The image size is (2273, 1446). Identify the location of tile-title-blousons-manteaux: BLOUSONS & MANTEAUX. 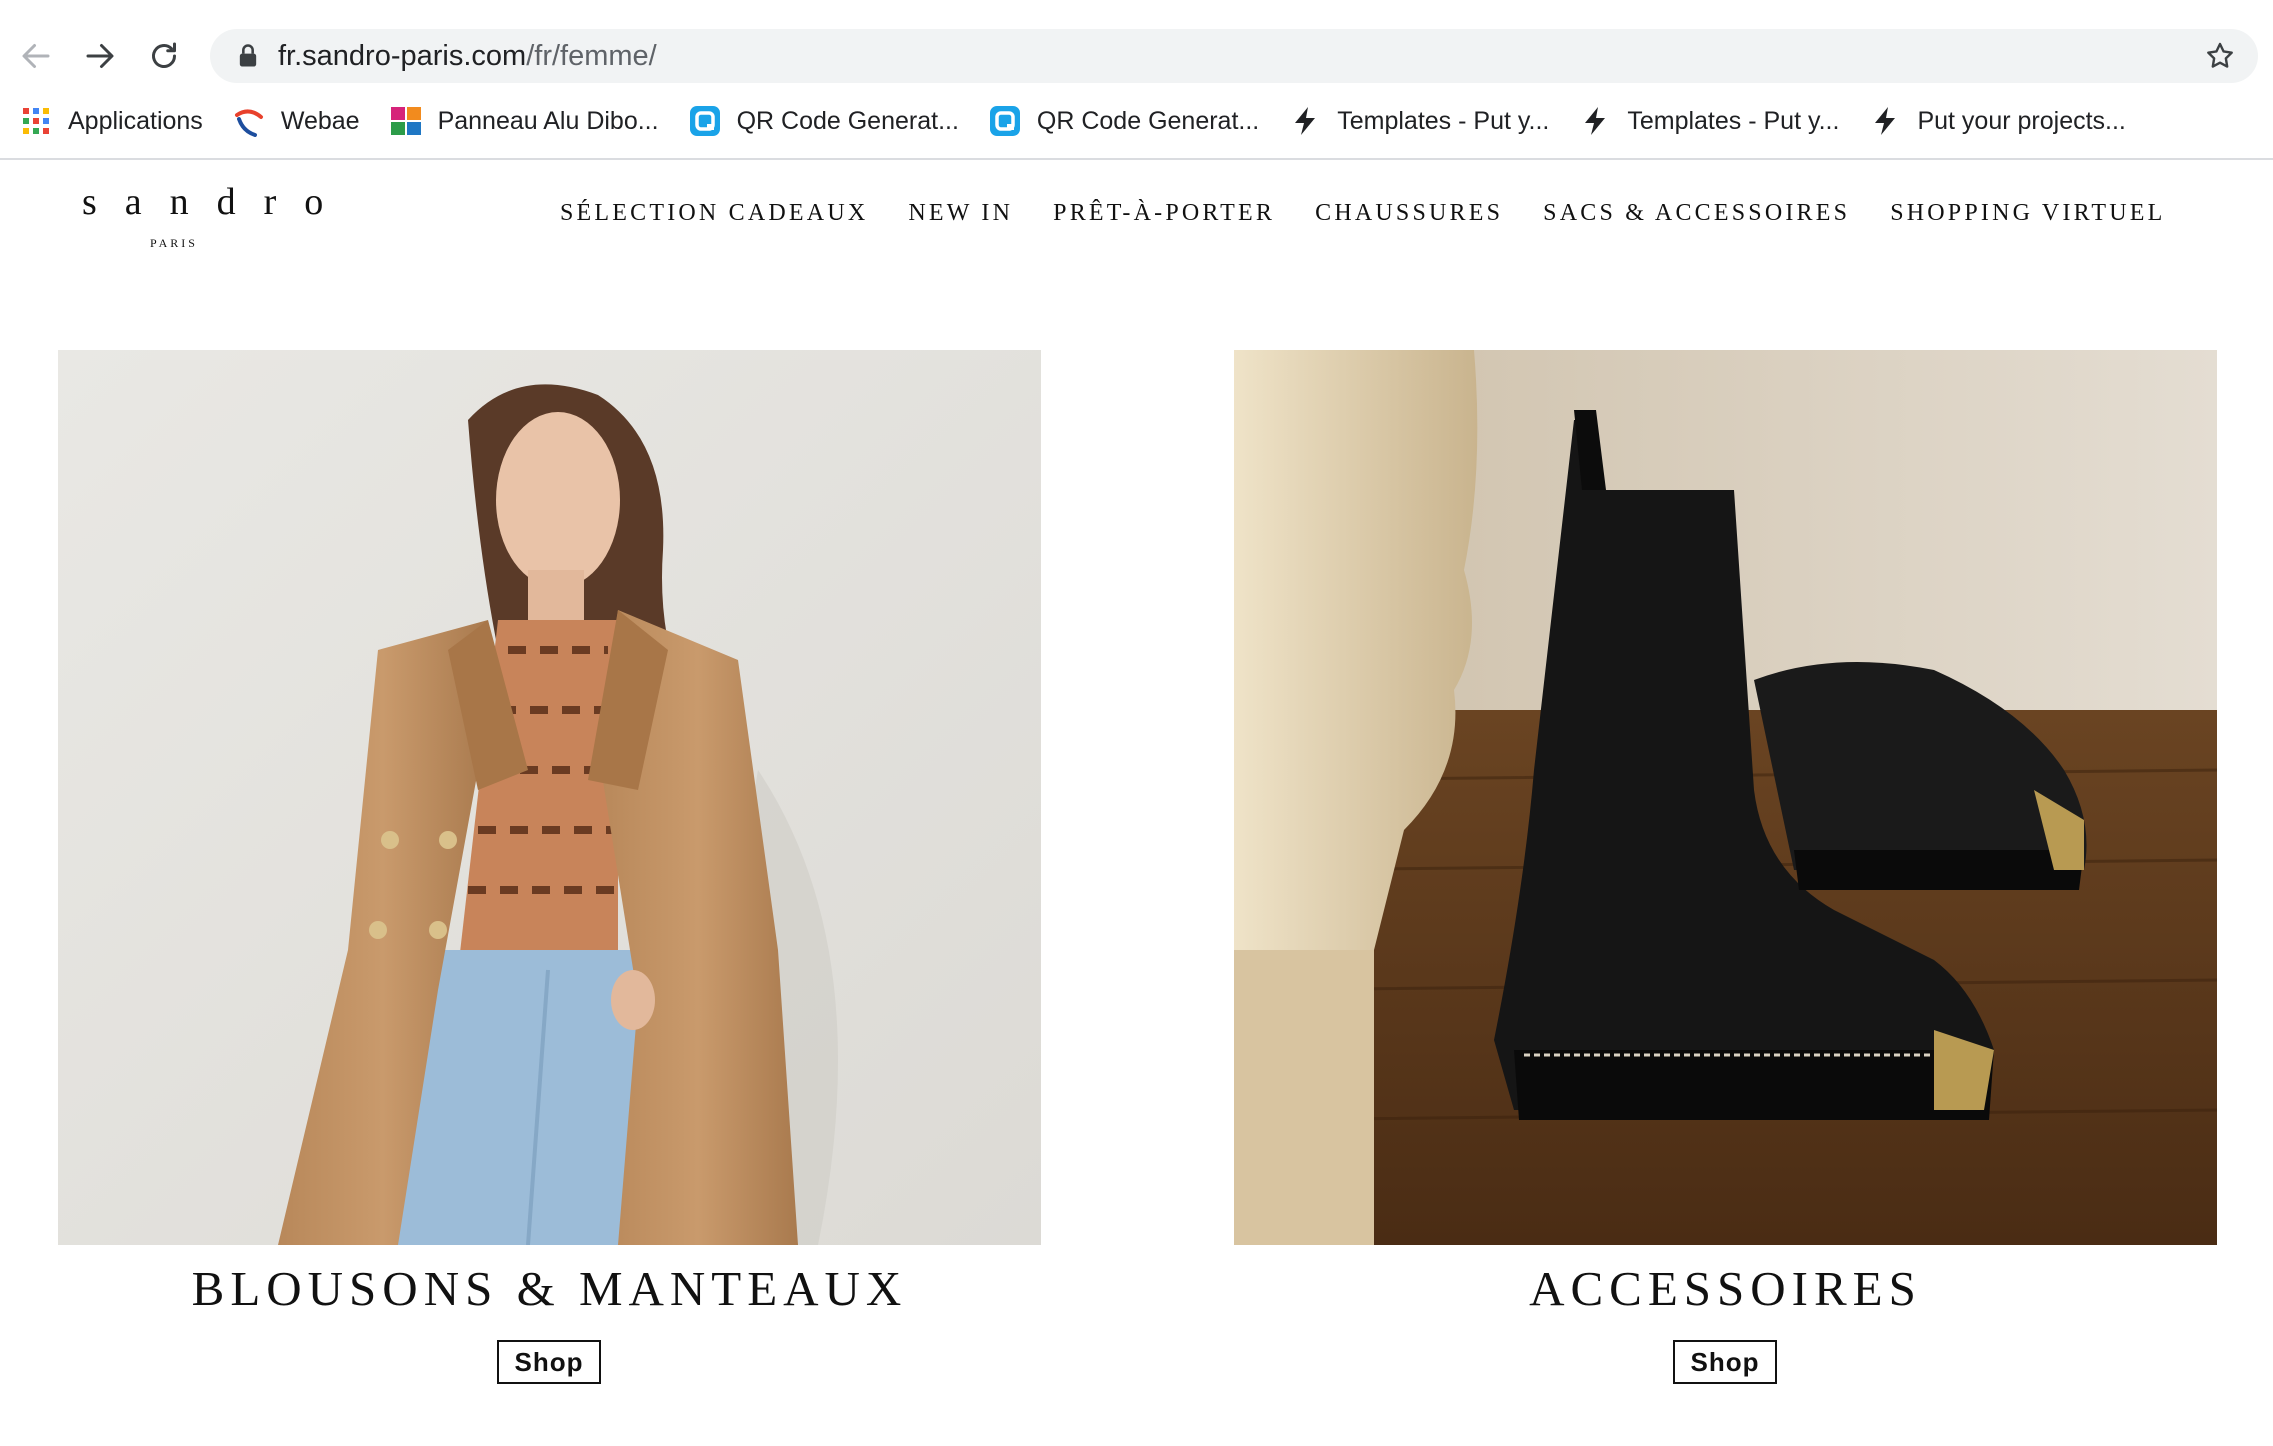
(549, 1288).